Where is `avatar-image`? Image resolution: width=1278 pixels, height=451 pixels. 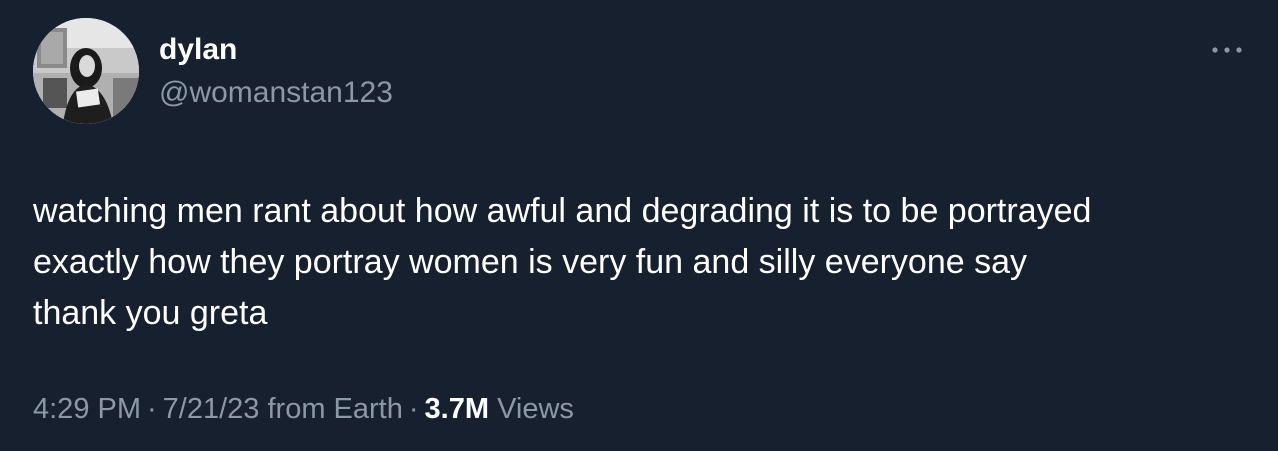
avatar-image is located at coordinates (86, 71).